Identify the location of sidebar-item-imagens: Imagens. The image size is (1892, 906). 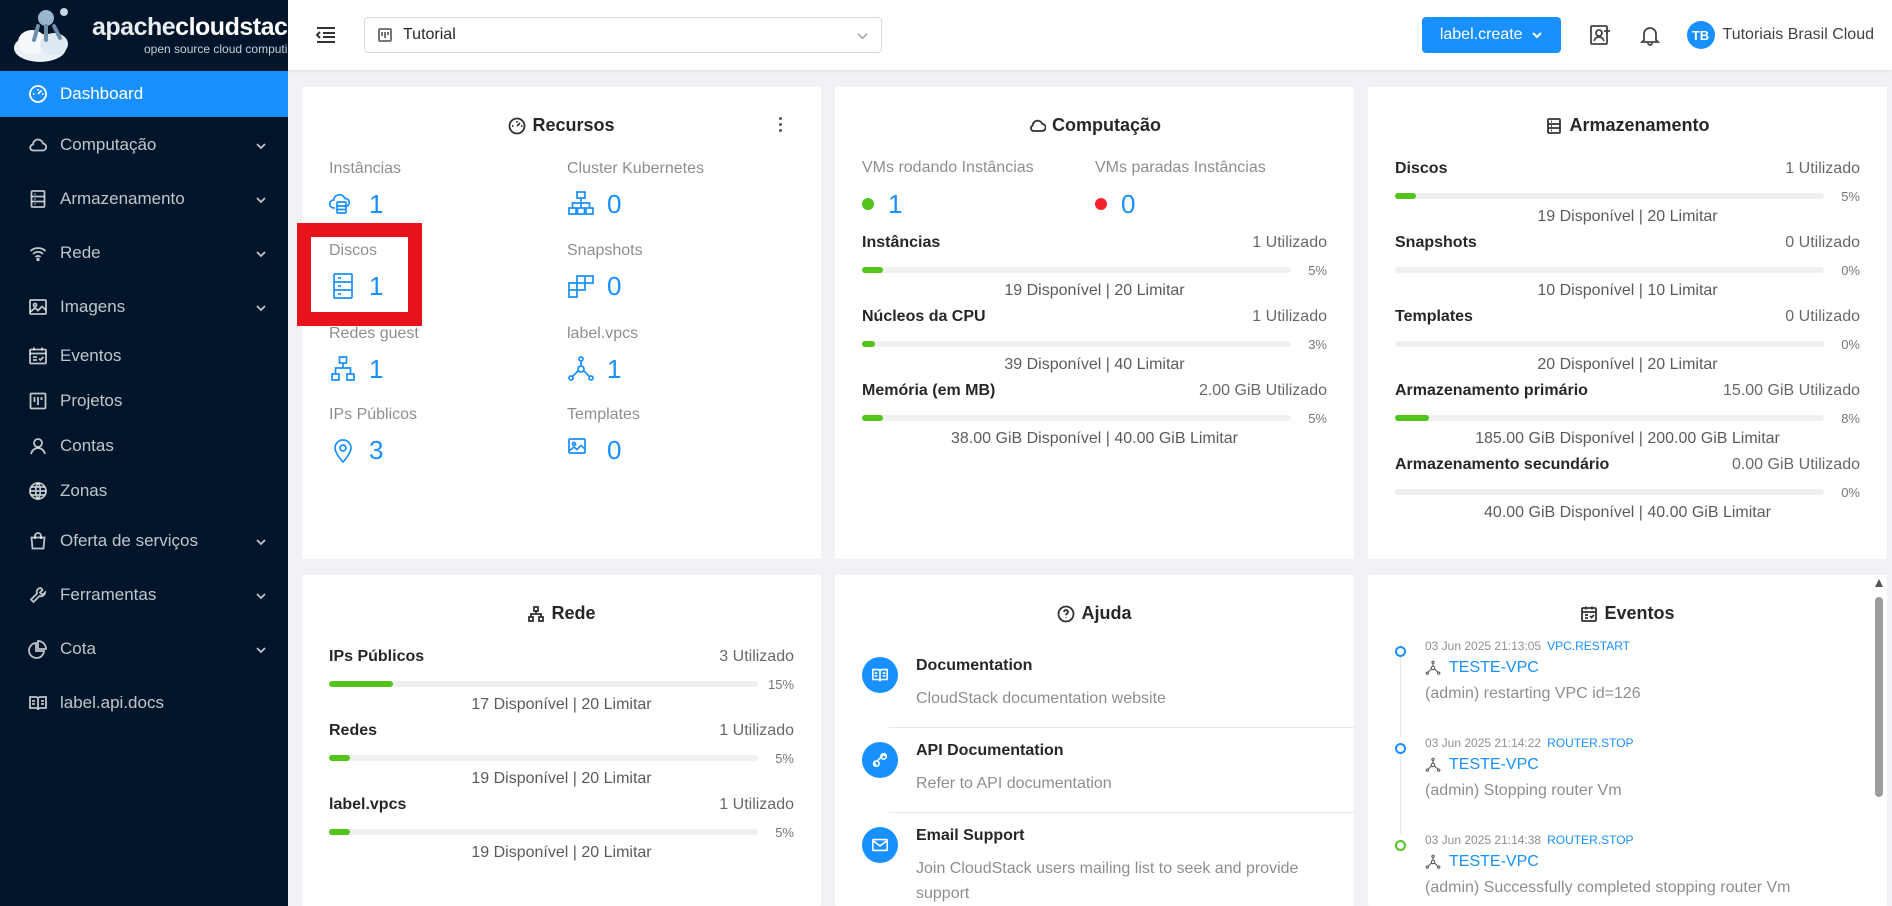
(144, 307).